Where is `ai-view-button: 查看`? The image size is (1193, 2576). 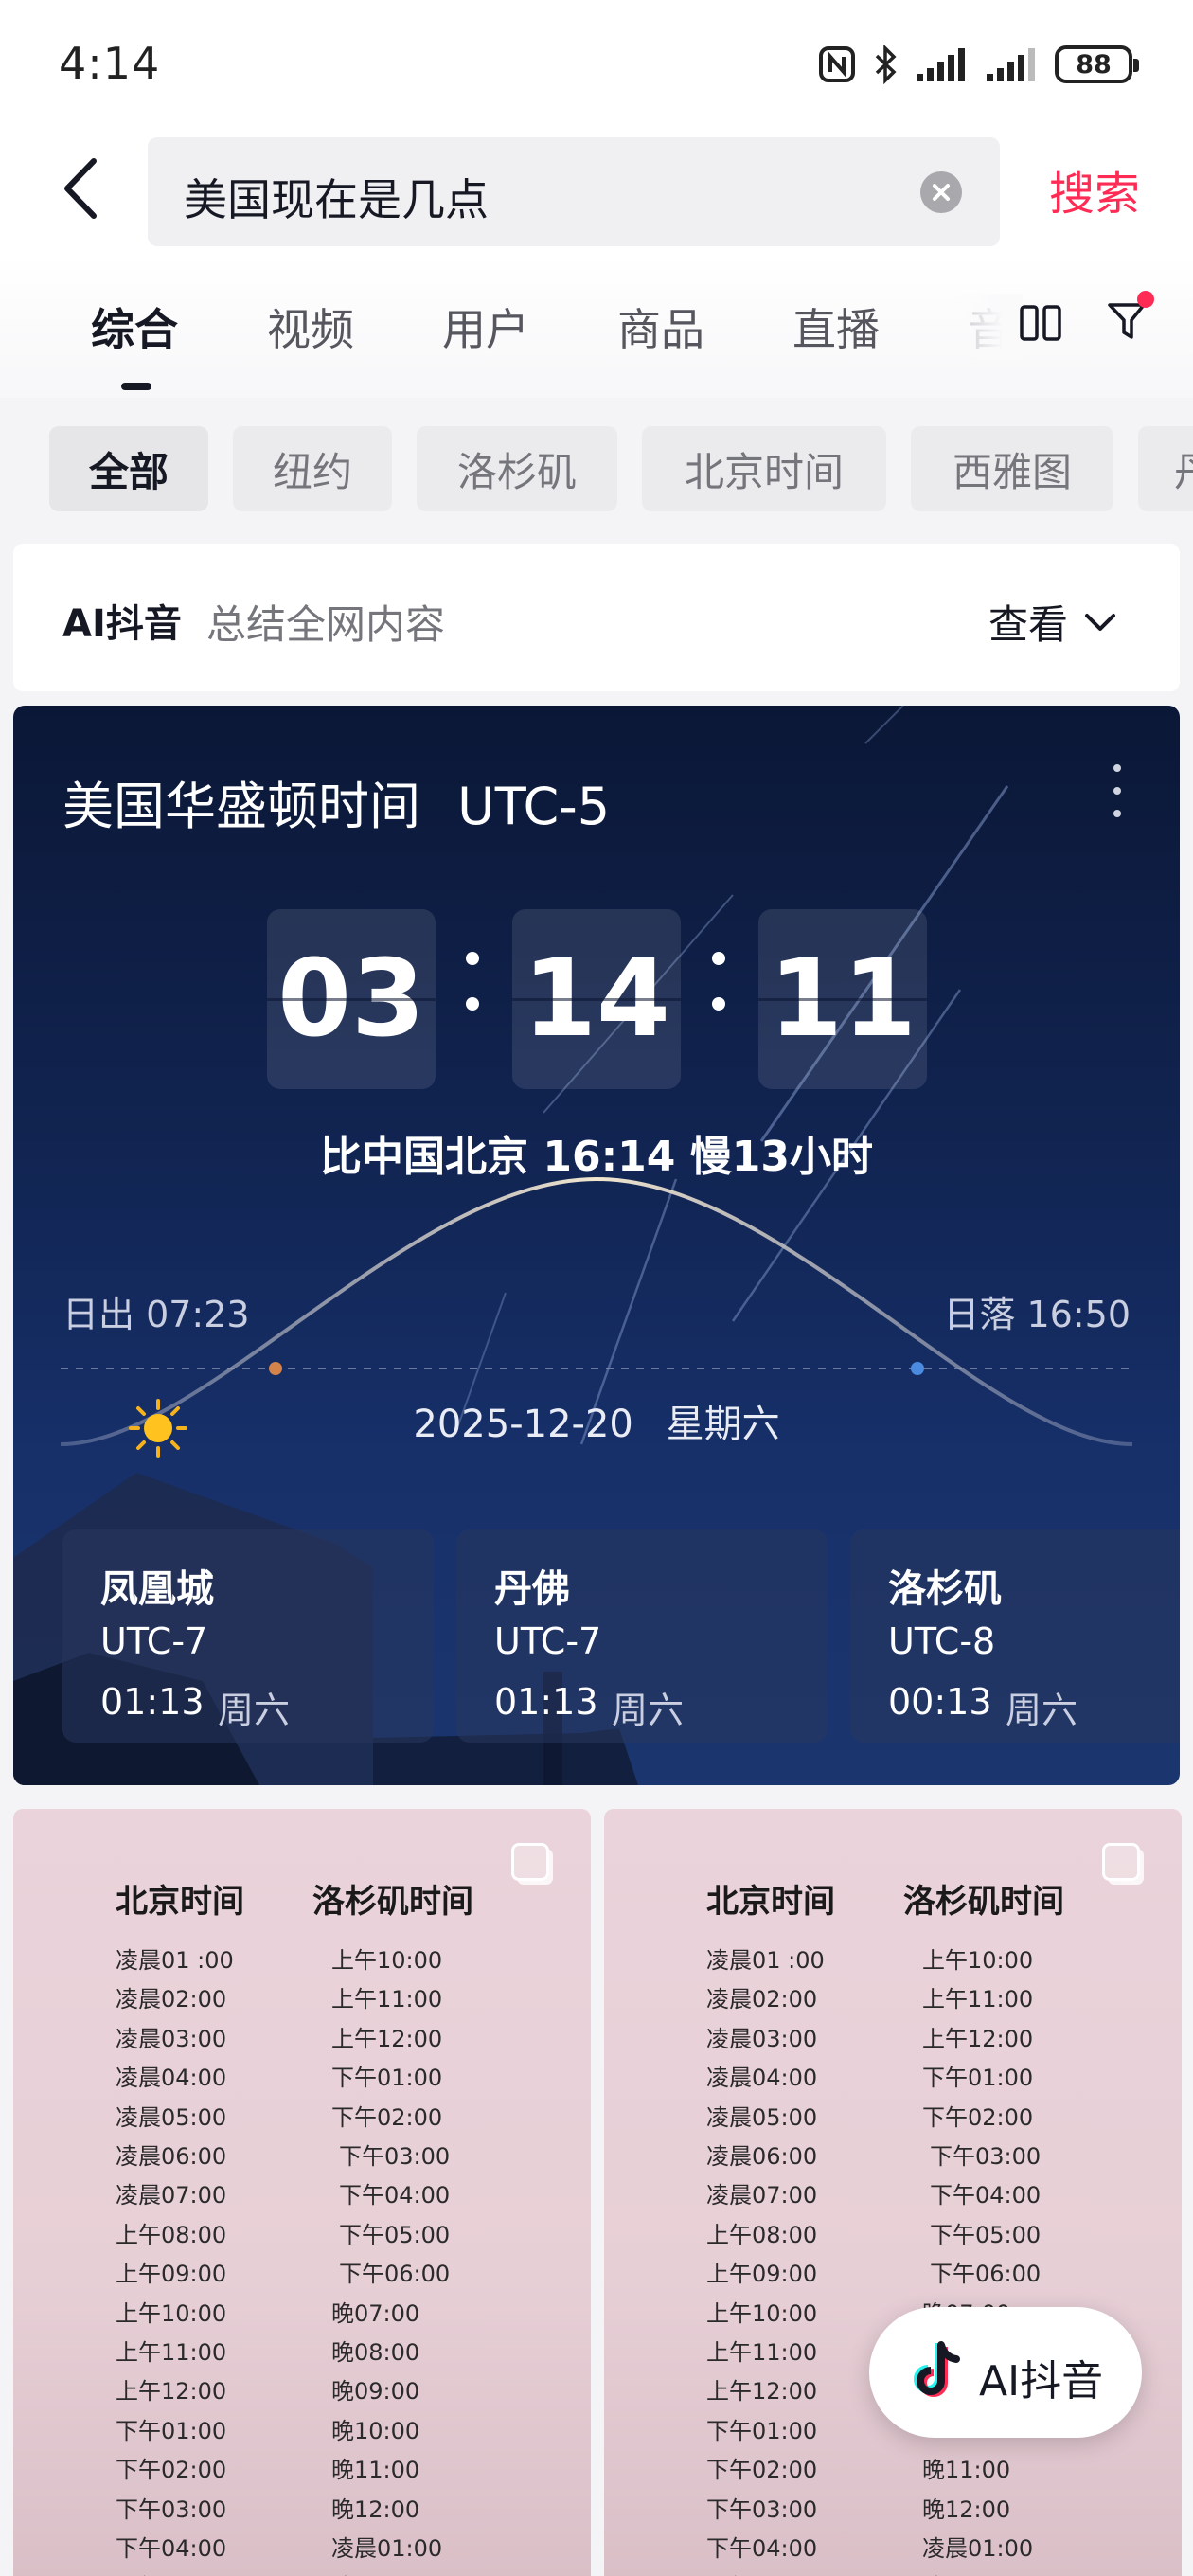
ai-view-button: 查看 is located at coordinates (1052, 622).